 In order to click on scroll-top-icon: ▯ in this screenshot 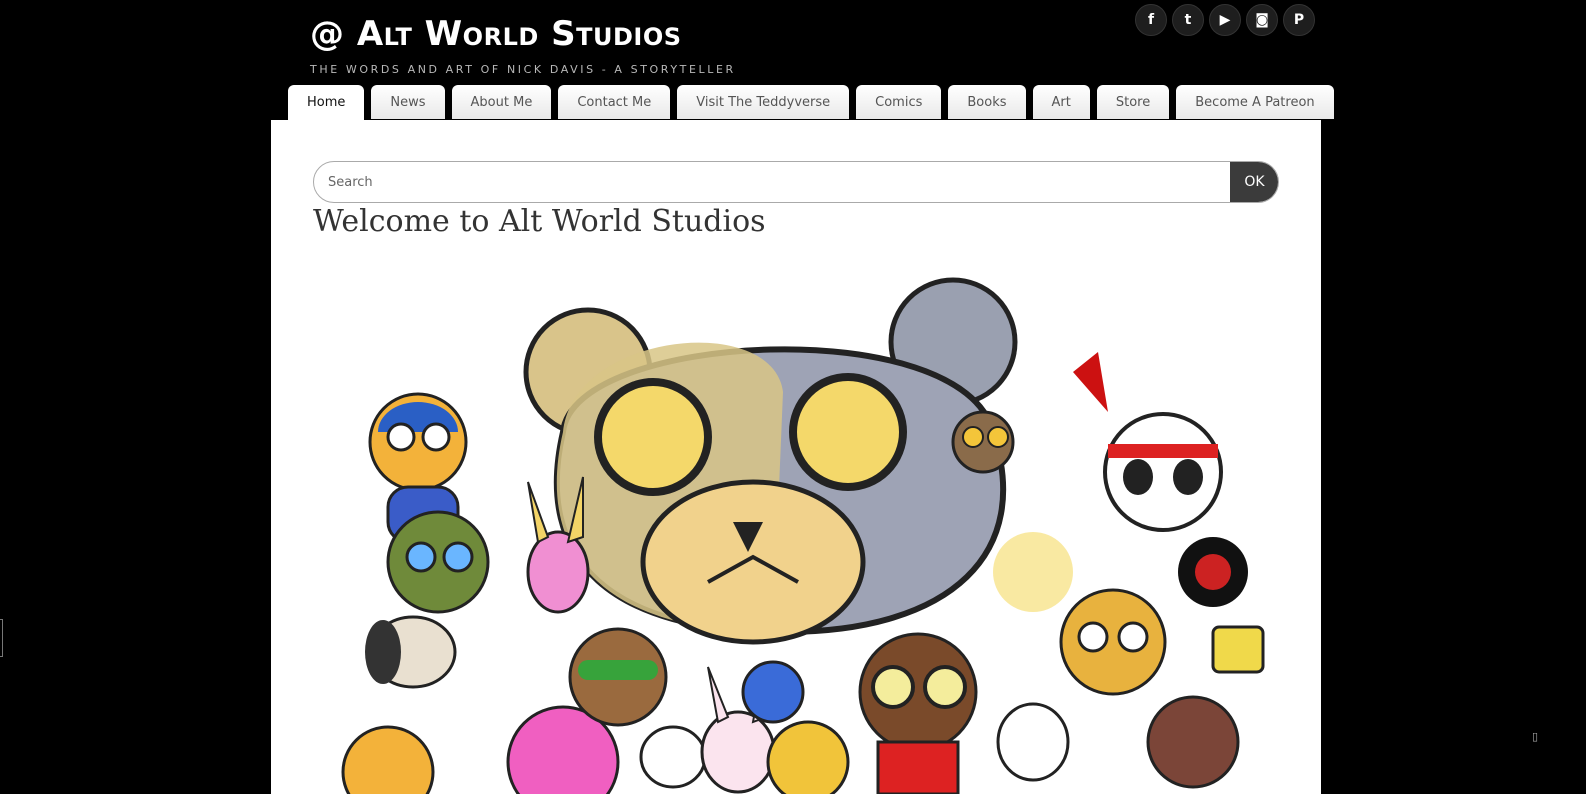, I will do `click(1535, 736)`.